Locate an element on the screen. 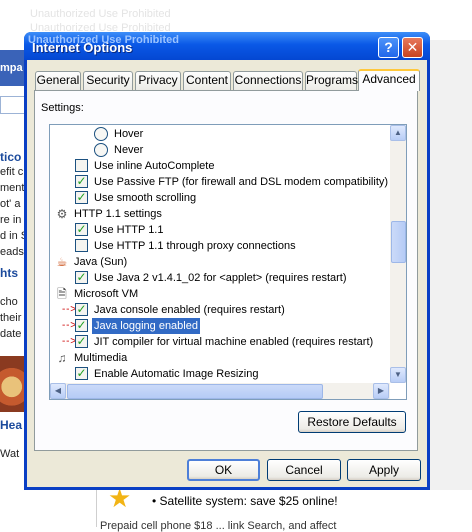 This screenshot has width=472, height=532. background-fragment: ot' a is located at coordinates (10, 204).